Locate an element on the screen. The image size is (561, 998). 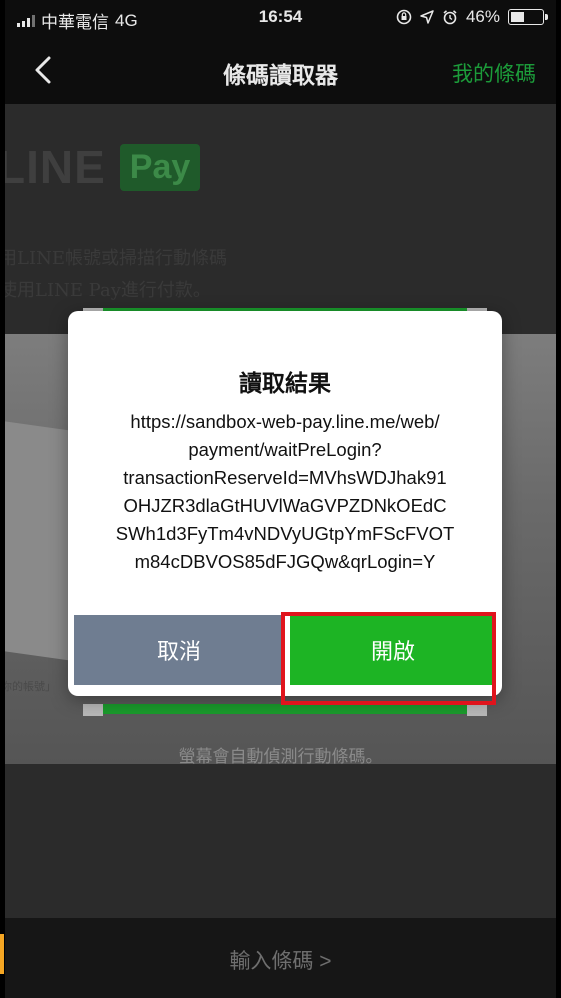
enter-barcode-label: 輸入條碼 > is located at coordinates (280, 961).